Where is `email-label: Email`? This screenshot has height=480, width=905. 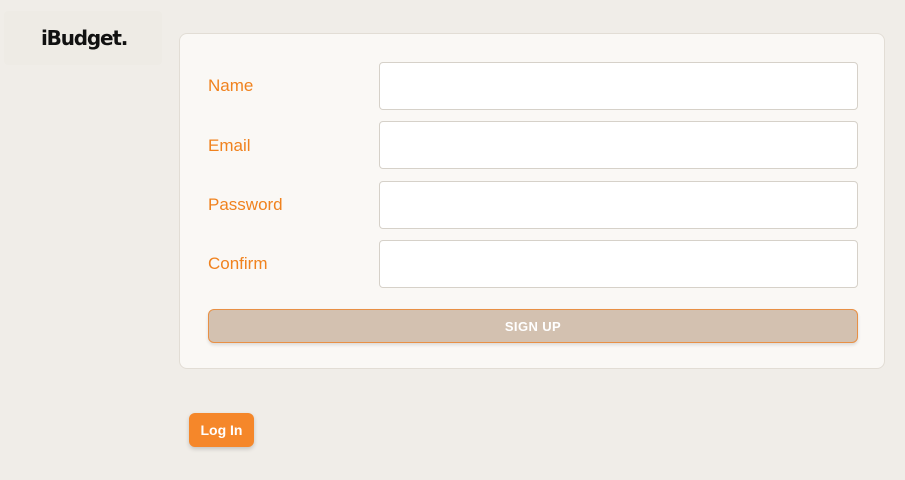 email-label: Email is located at coordinates (229, 145).